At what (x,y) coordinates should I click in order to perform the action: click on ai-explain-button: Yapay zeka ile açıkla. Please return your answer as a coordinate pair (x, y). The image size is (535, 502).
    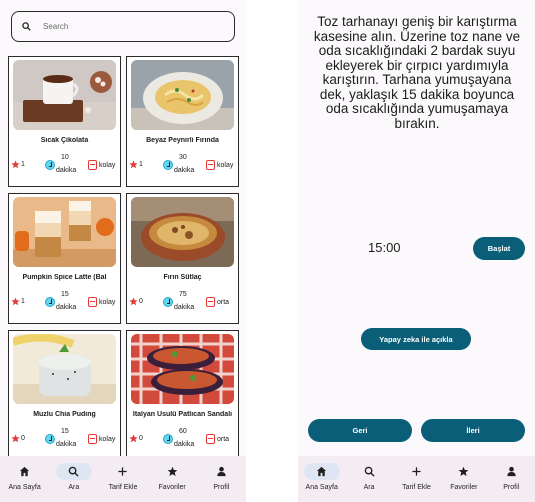
    Looking at the image, I should click on (416, 339).